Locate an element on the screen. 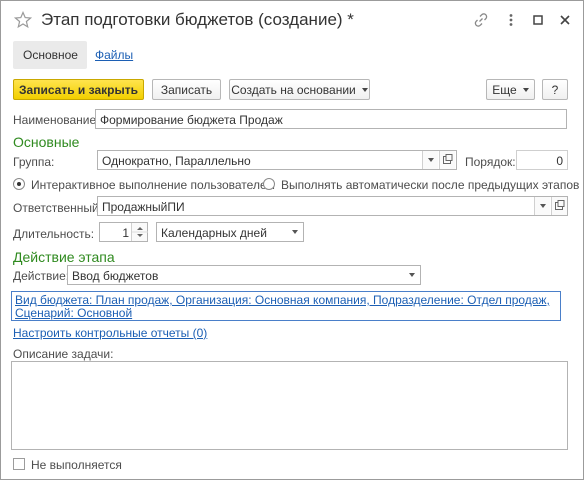 The height and width of the screenshot is (480, 584). not-performed-checkbox is located at coordinates (19, 464).